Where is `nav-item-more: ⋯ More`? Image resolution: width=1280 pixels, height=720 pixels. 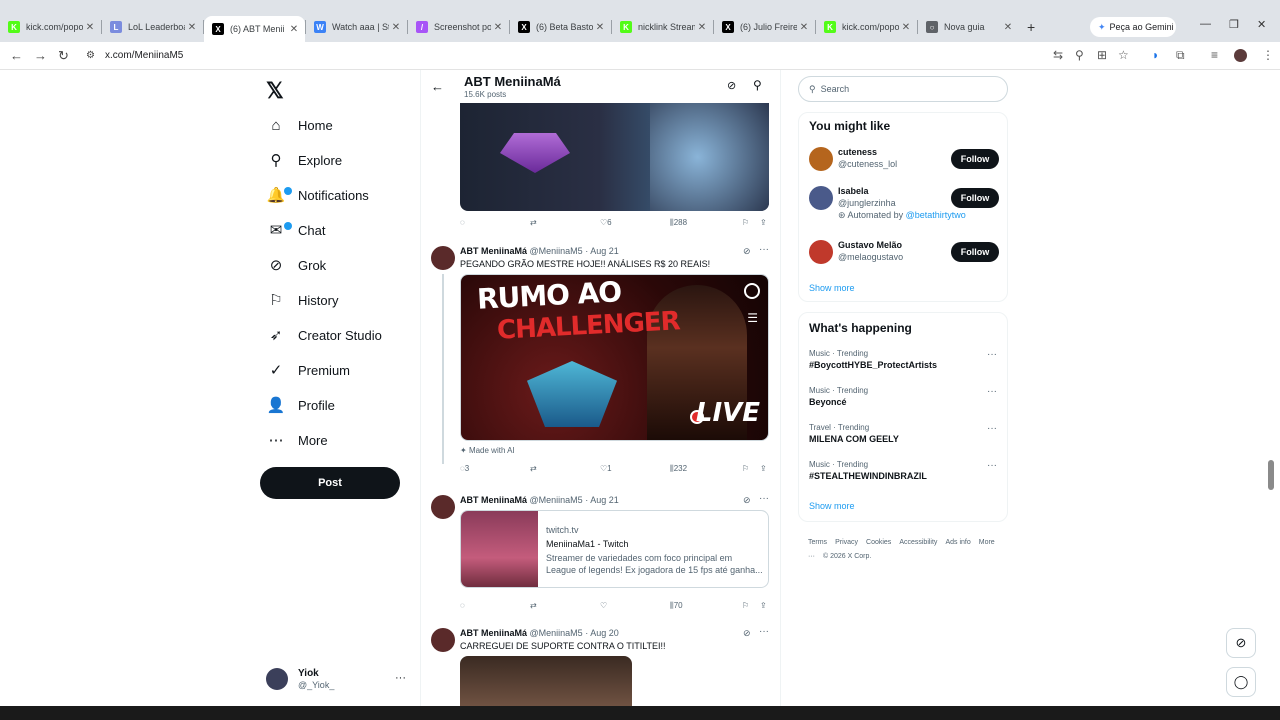 nav-item-more: ⋯ More is located at coordinates (297, 440).